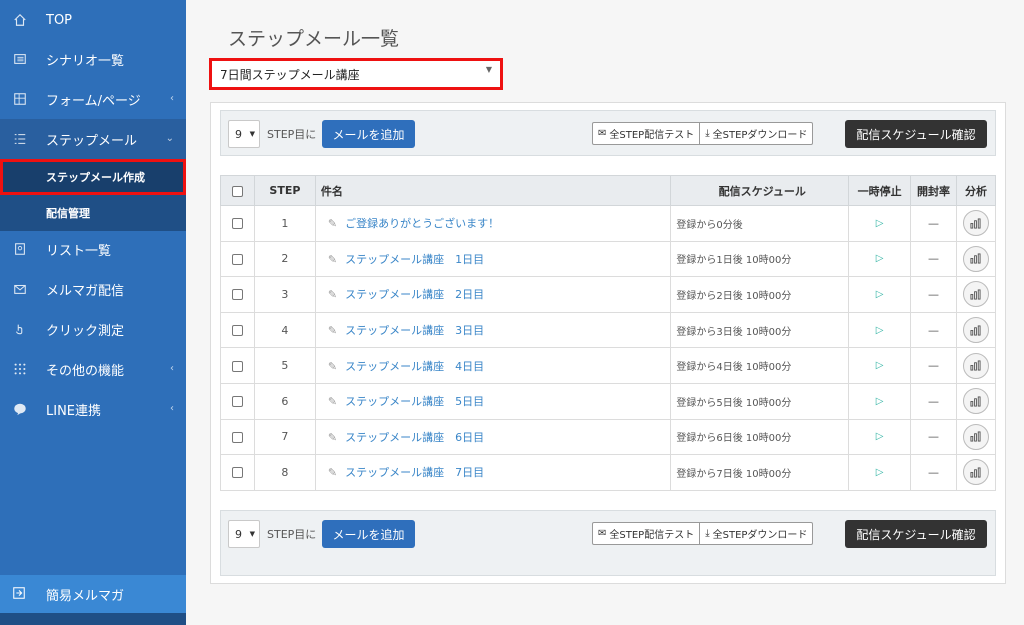  What do you see at coordinates (93, 369) in the screenshot?
I see `sidebar-item-other-features: その他の機能 ‹` at bounding box center [93, 369].